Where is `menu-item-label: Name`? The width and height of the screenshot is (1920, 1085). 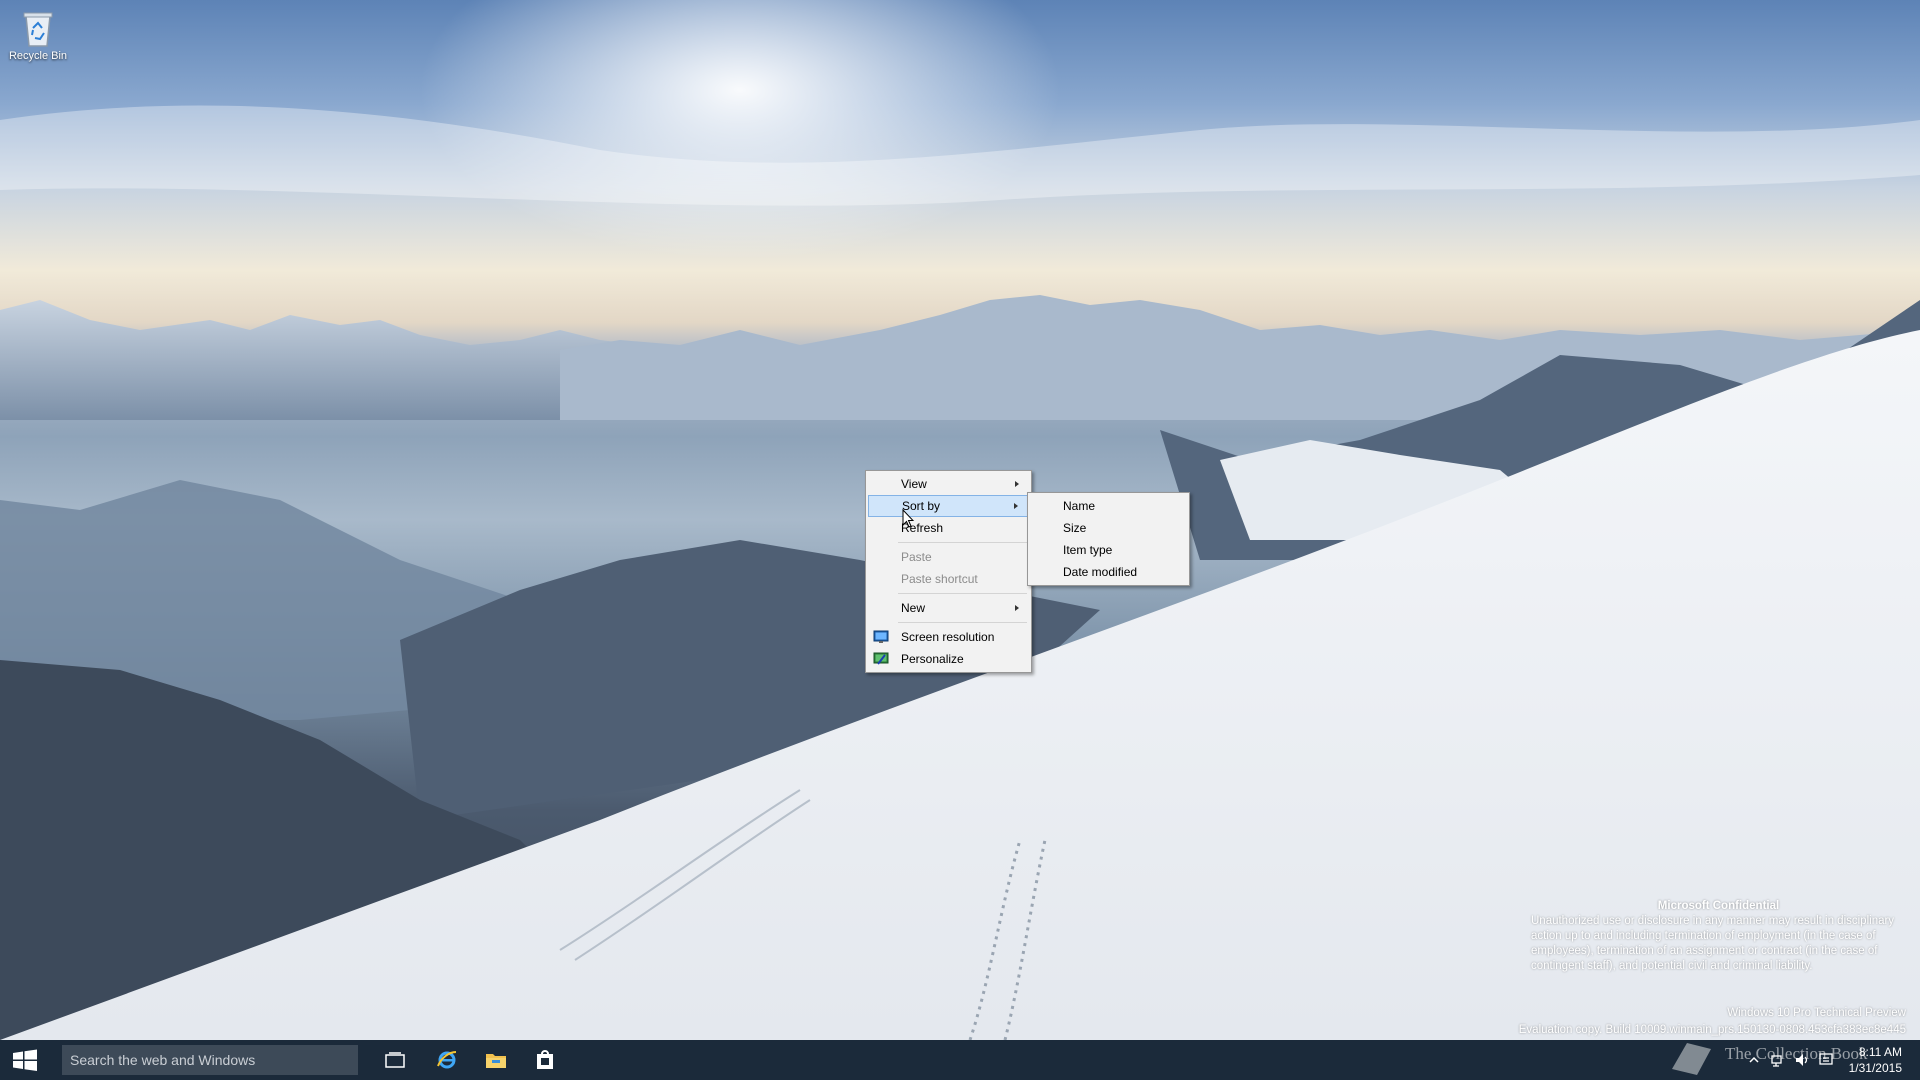 menu-item-label: Name is located at coordinates (1079, 506).